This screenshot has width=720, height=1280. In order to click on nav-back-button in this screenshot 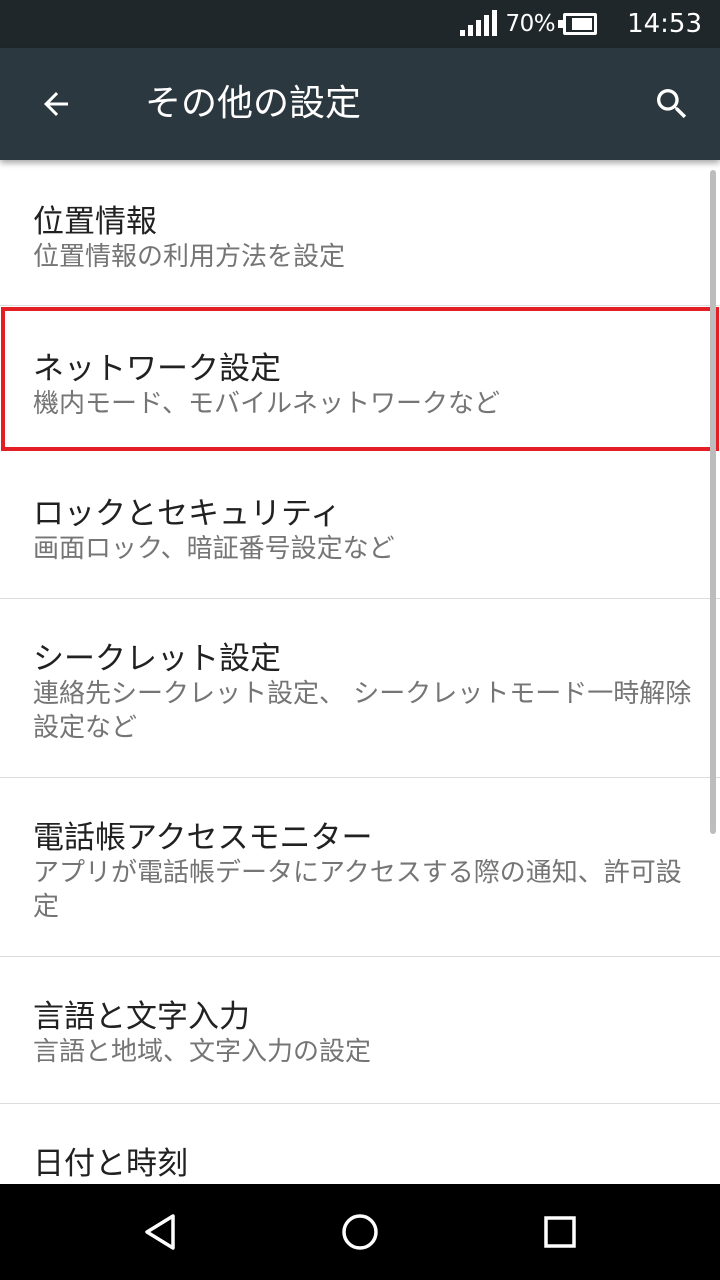, I will do `click(160, 1232)`.